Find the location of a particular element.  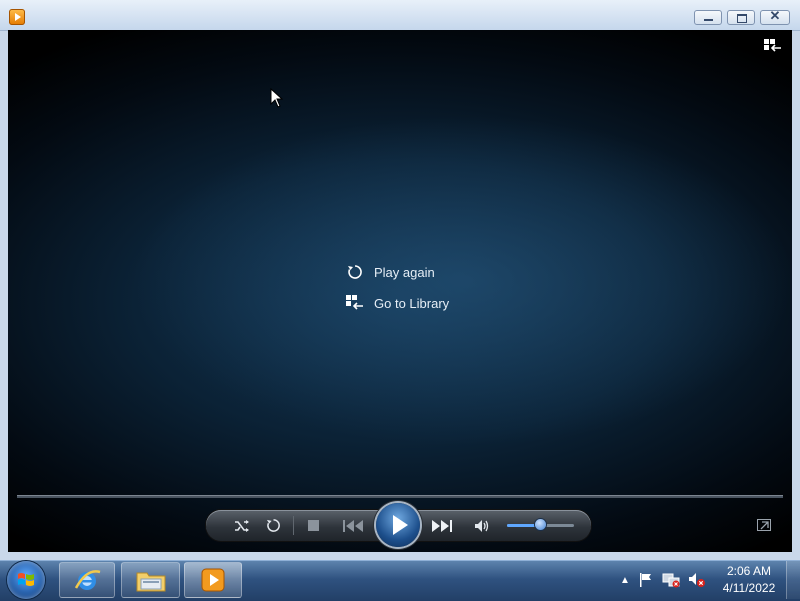

title-bar: ✕ is located at coordinates (400, 15).